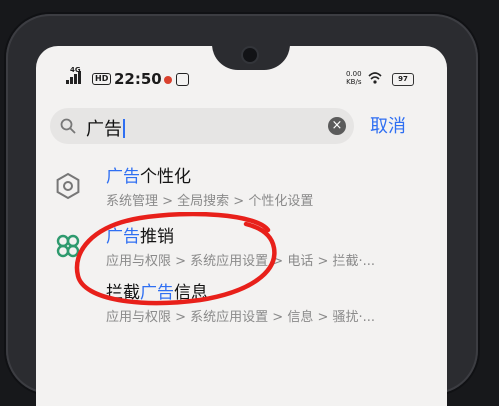 The image size is (499, 406). What do you see at coordinates (241, 190) in the screenshot?
I see `search-result-item: 广告个性化 系统管理 > 全局搜索 > 个性化设置` at bounding box center [241, 190].